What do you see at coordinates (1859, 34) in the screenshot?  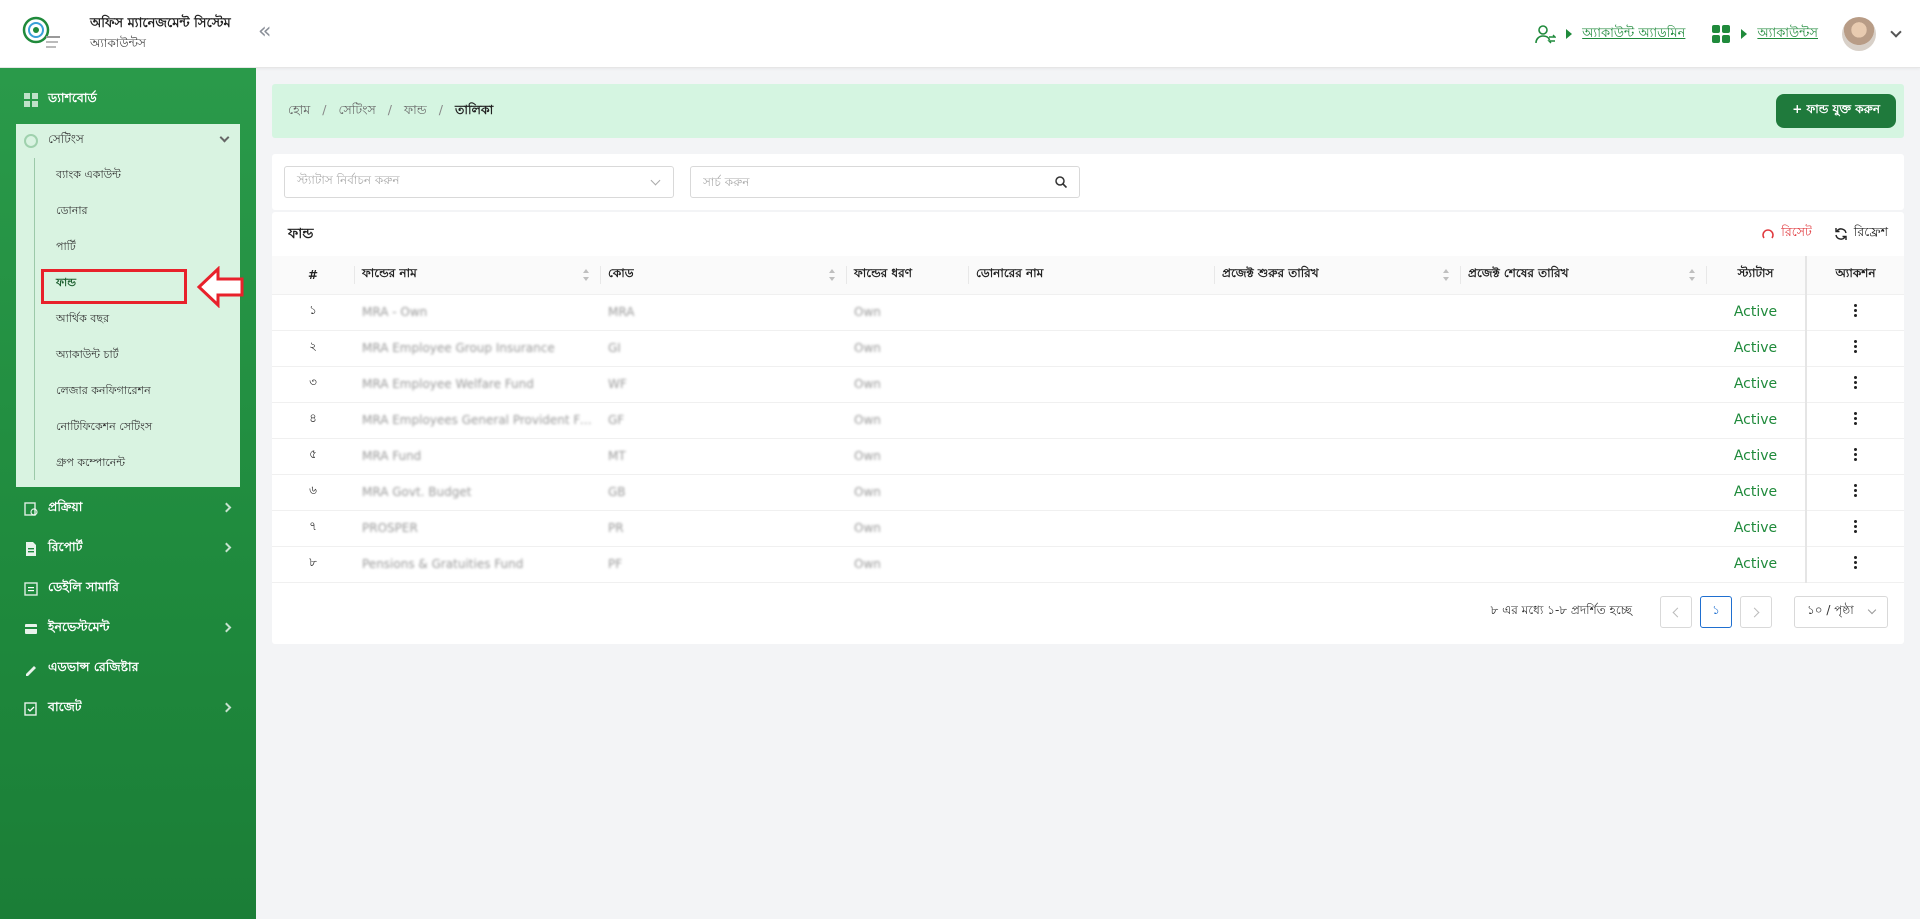 I see `user-avatar` at bounding box center [1859, 34].